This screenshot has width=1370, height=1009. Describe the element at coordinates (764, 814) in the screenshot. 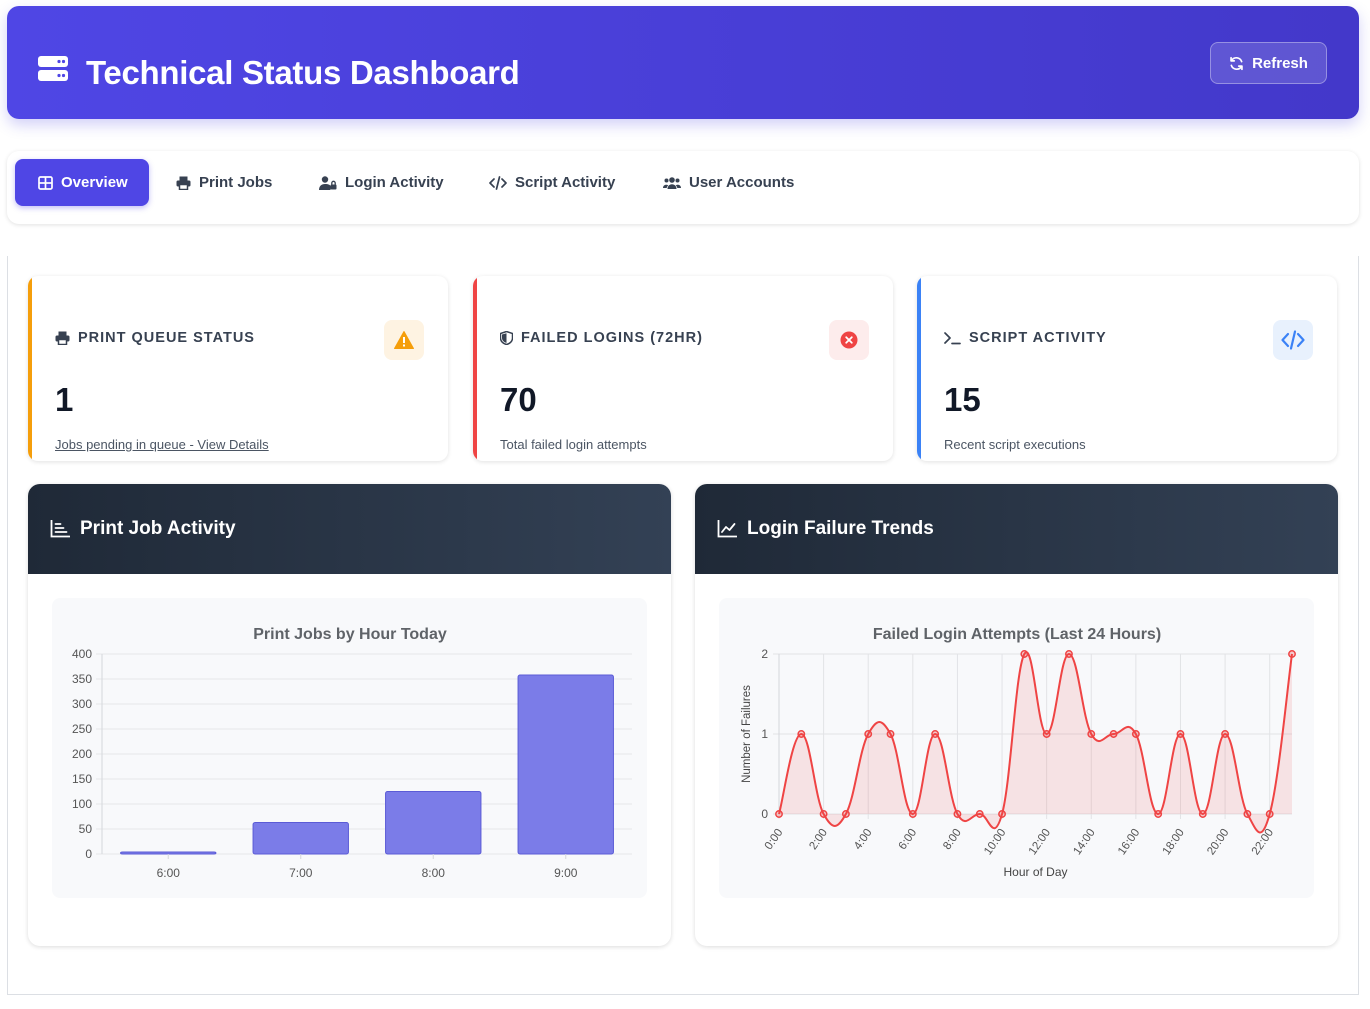

I see `y-tick-label: 0` at that location.